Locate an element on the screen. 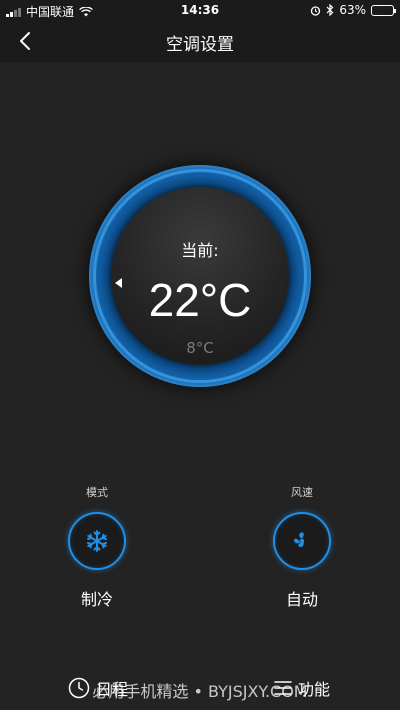  battery-percent: 63% is located at coordinates (352, 10).